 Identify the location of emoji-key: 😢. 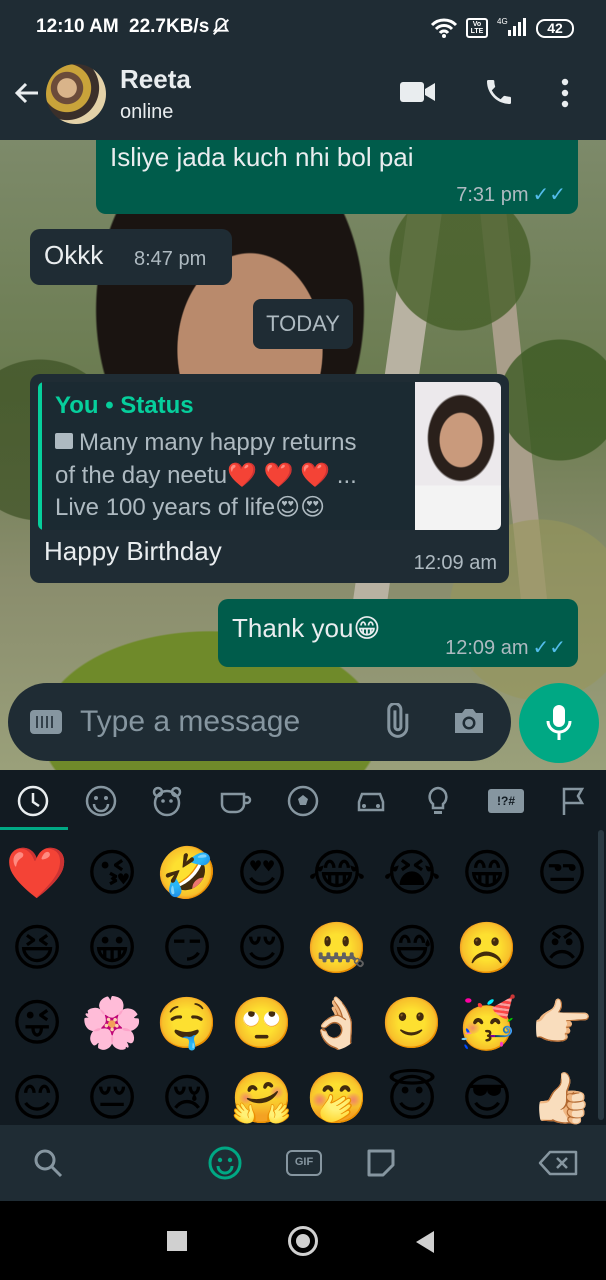
(187, 1098).